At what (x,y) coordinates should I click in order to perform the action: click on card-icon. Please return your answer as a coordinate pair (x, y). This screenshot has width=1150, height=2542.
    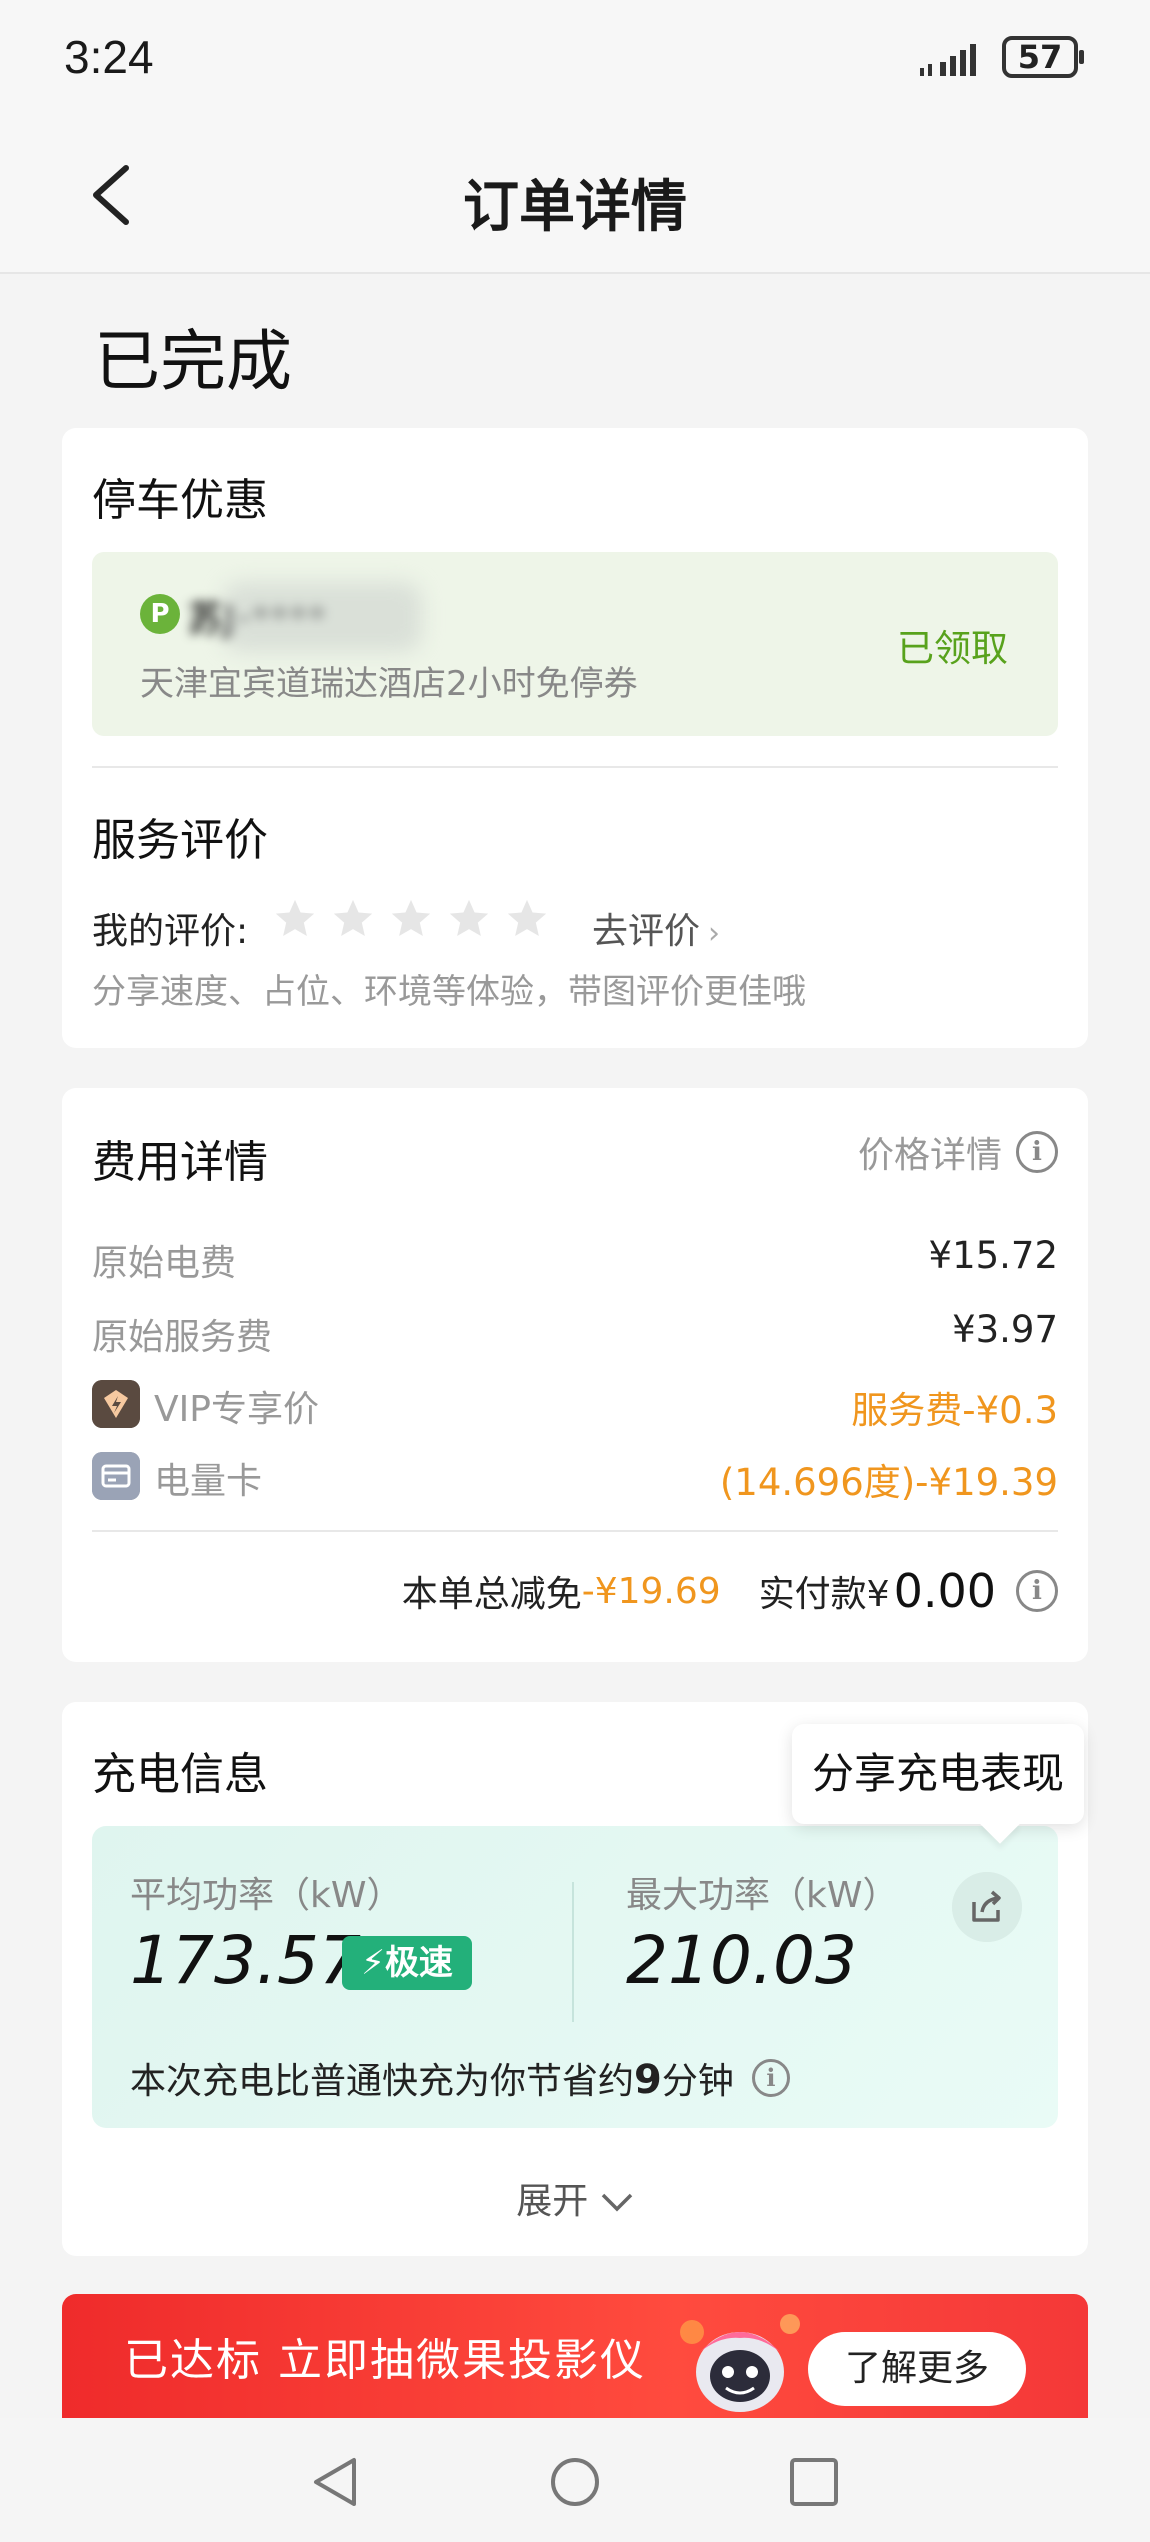
    Looking at the image, I should click on (116, 1476).